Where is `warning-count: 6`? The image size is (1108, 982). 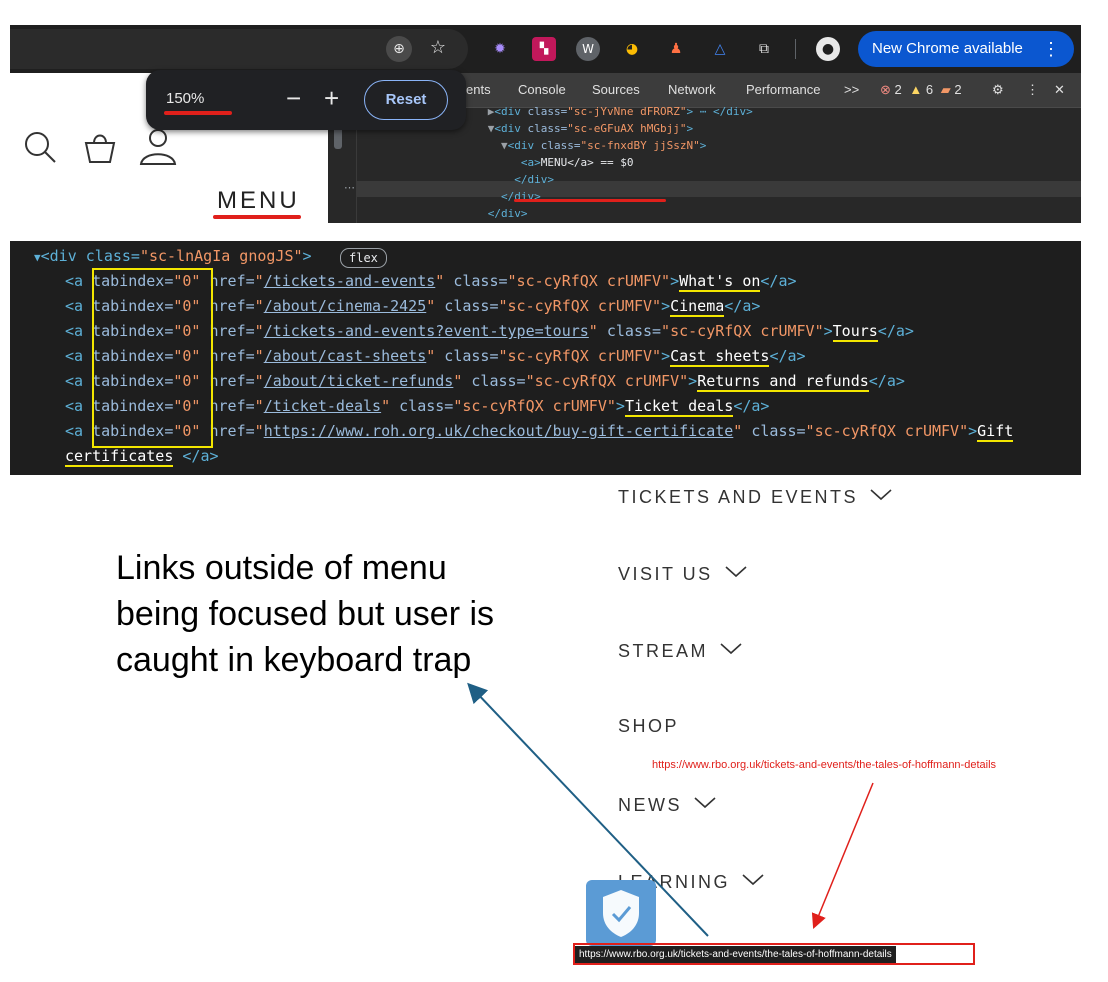 warning-count: 6 is located at coordinates (929, 89).